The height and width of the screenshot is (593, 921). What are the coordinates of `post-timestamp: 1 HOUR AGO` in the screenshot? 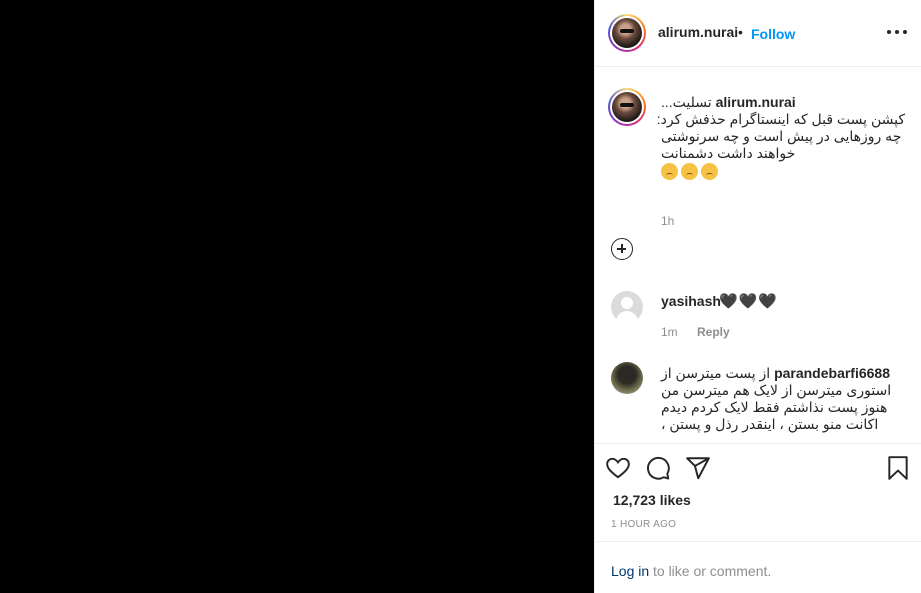 It's located at (643, 524).